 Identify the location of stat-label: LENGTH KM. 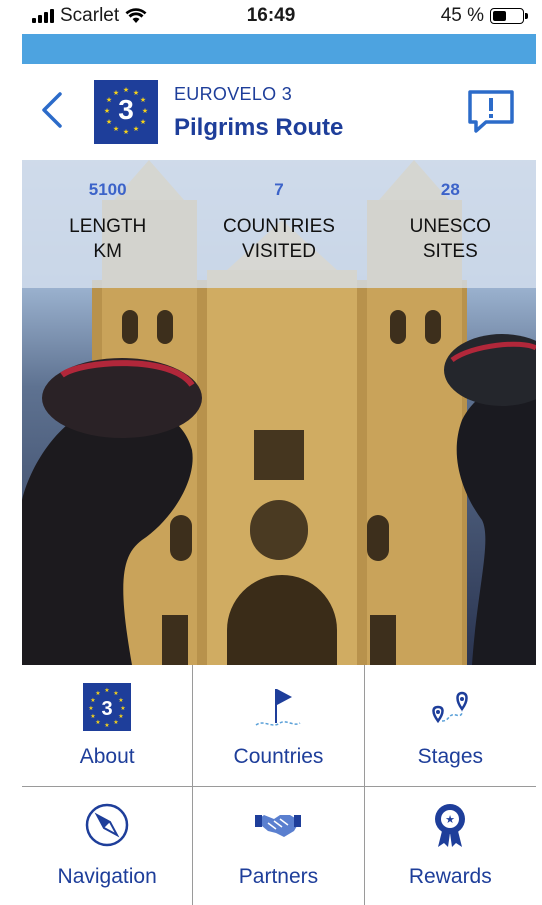
(108, 239).